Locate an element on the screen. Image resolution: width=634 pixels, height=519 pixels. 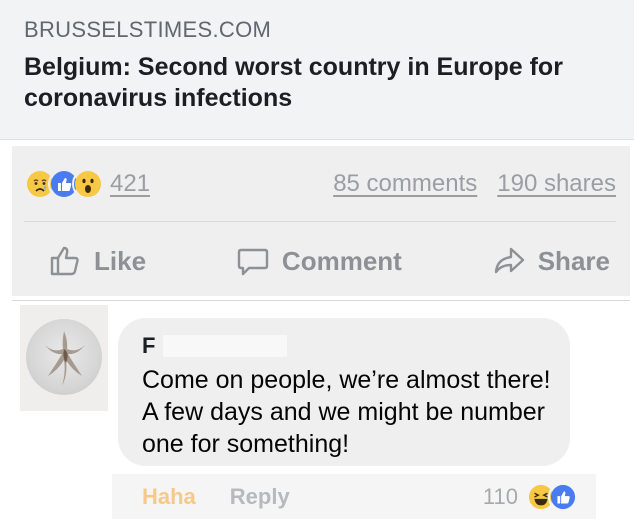
avatar is located at coordinates (64, 357).